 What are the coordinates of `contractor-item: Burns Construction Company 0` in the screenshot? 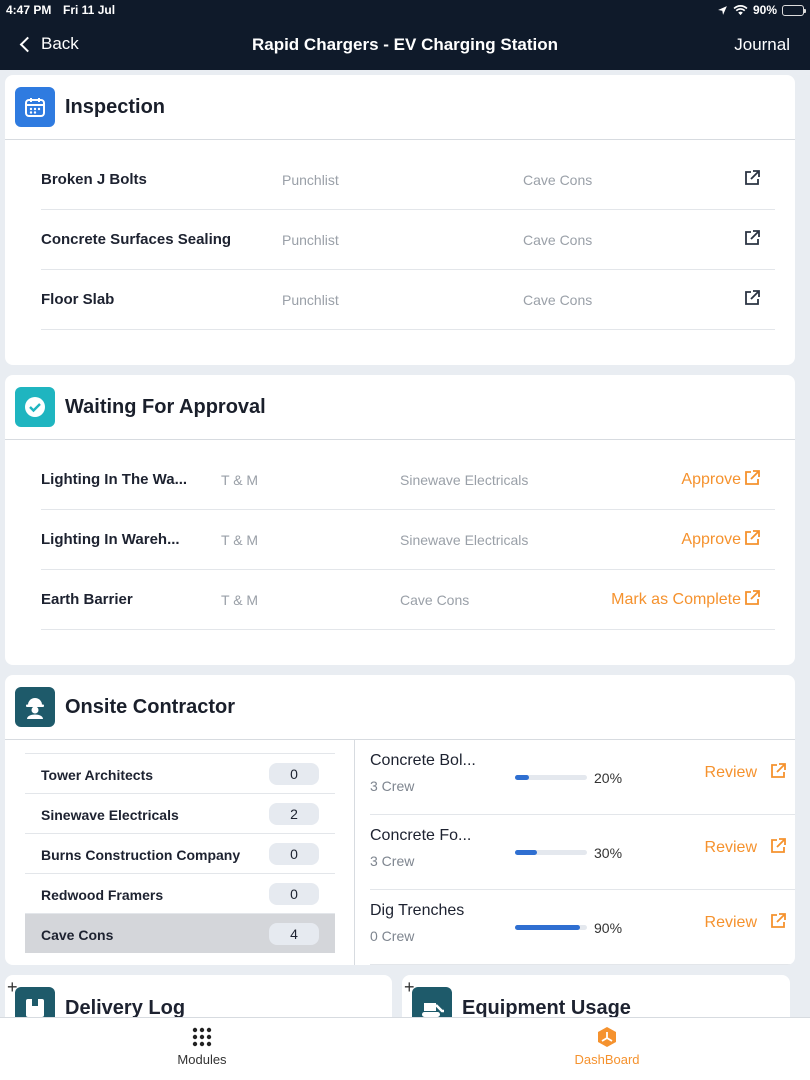 It's located at (180, 853).